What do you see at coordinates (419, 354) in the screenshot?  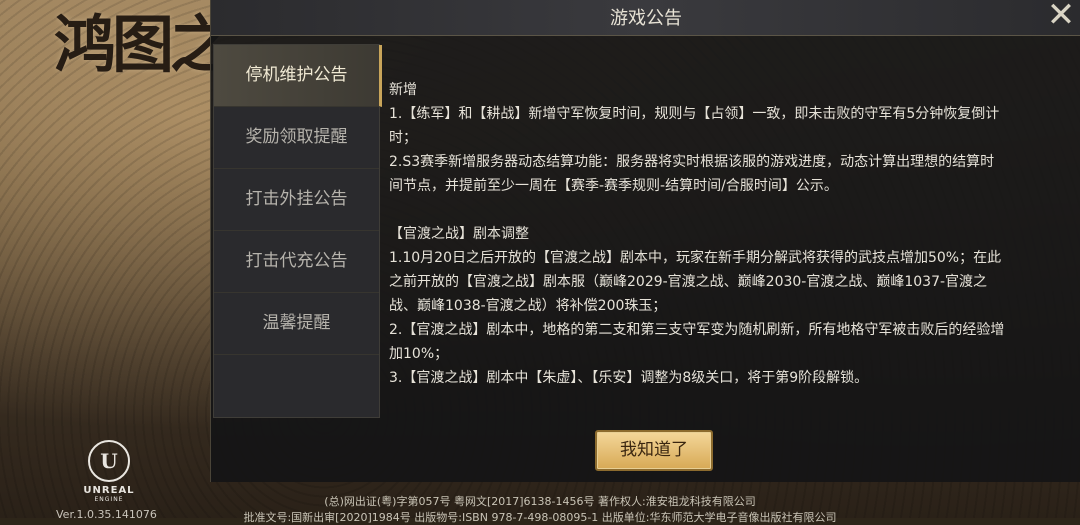 I see `content-line: 加10%；` at bounding box center [419, 354].